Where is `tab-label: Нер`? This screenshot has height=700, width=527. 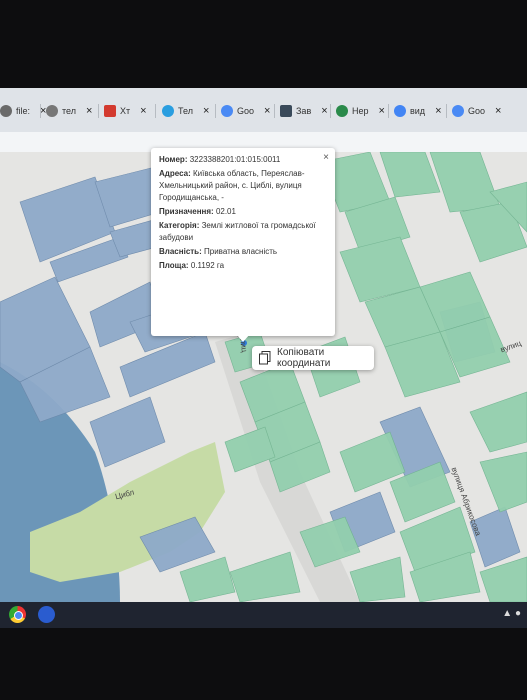 tab-label: Нер is located at coordinates (360, 111).